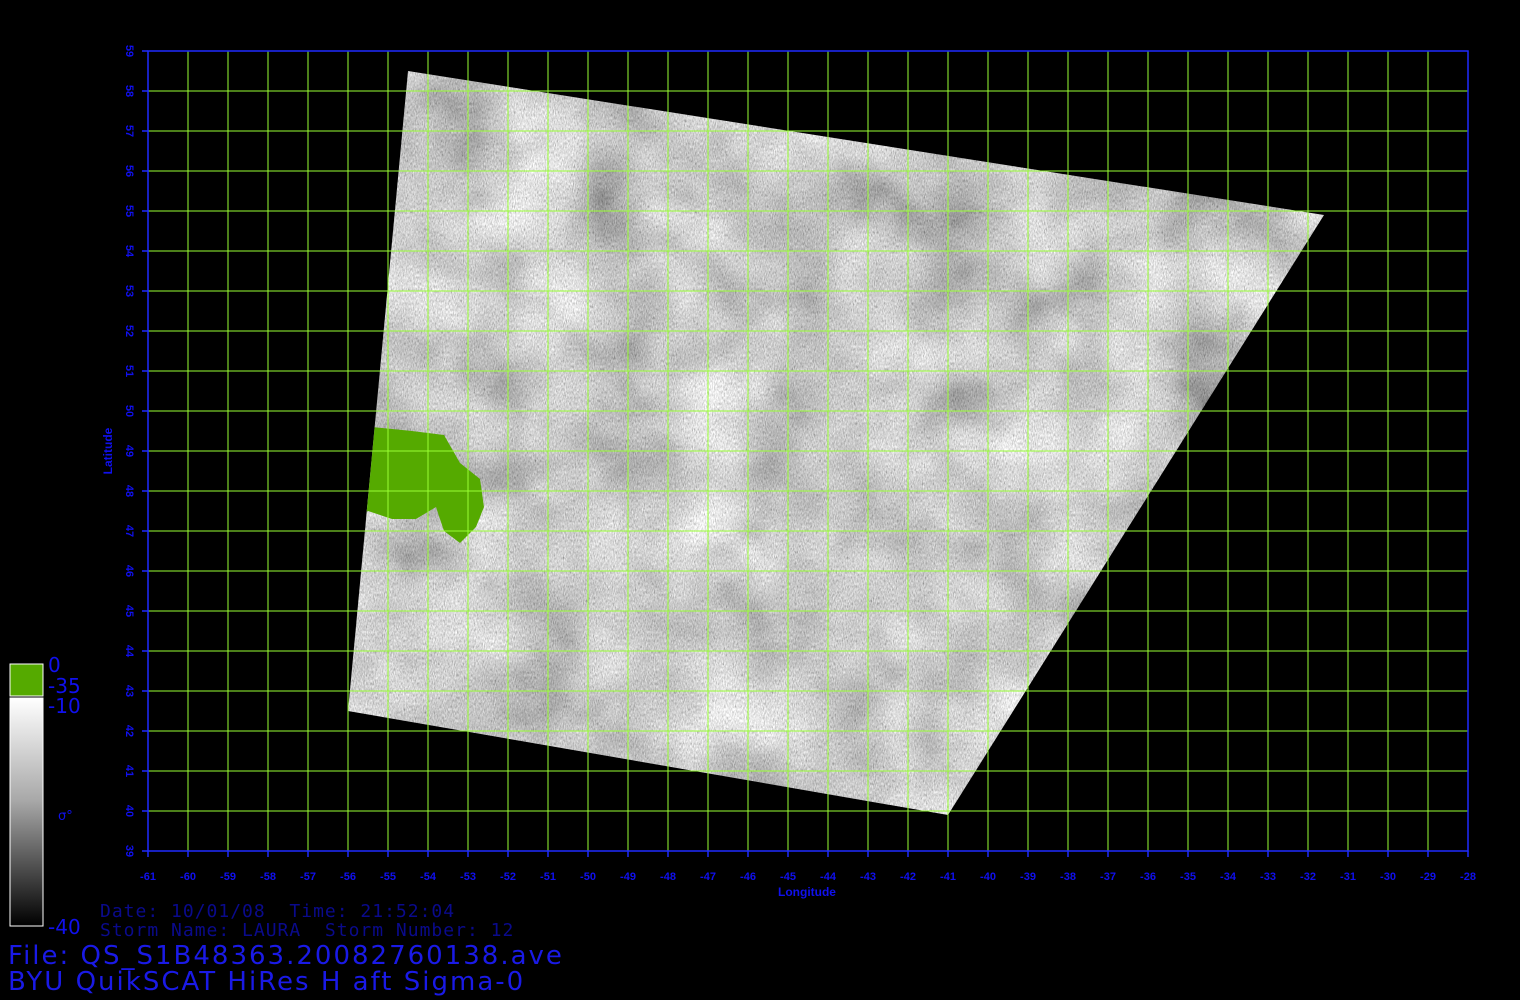  I want to click on x-tick-label: -32, so click(1308, 877).